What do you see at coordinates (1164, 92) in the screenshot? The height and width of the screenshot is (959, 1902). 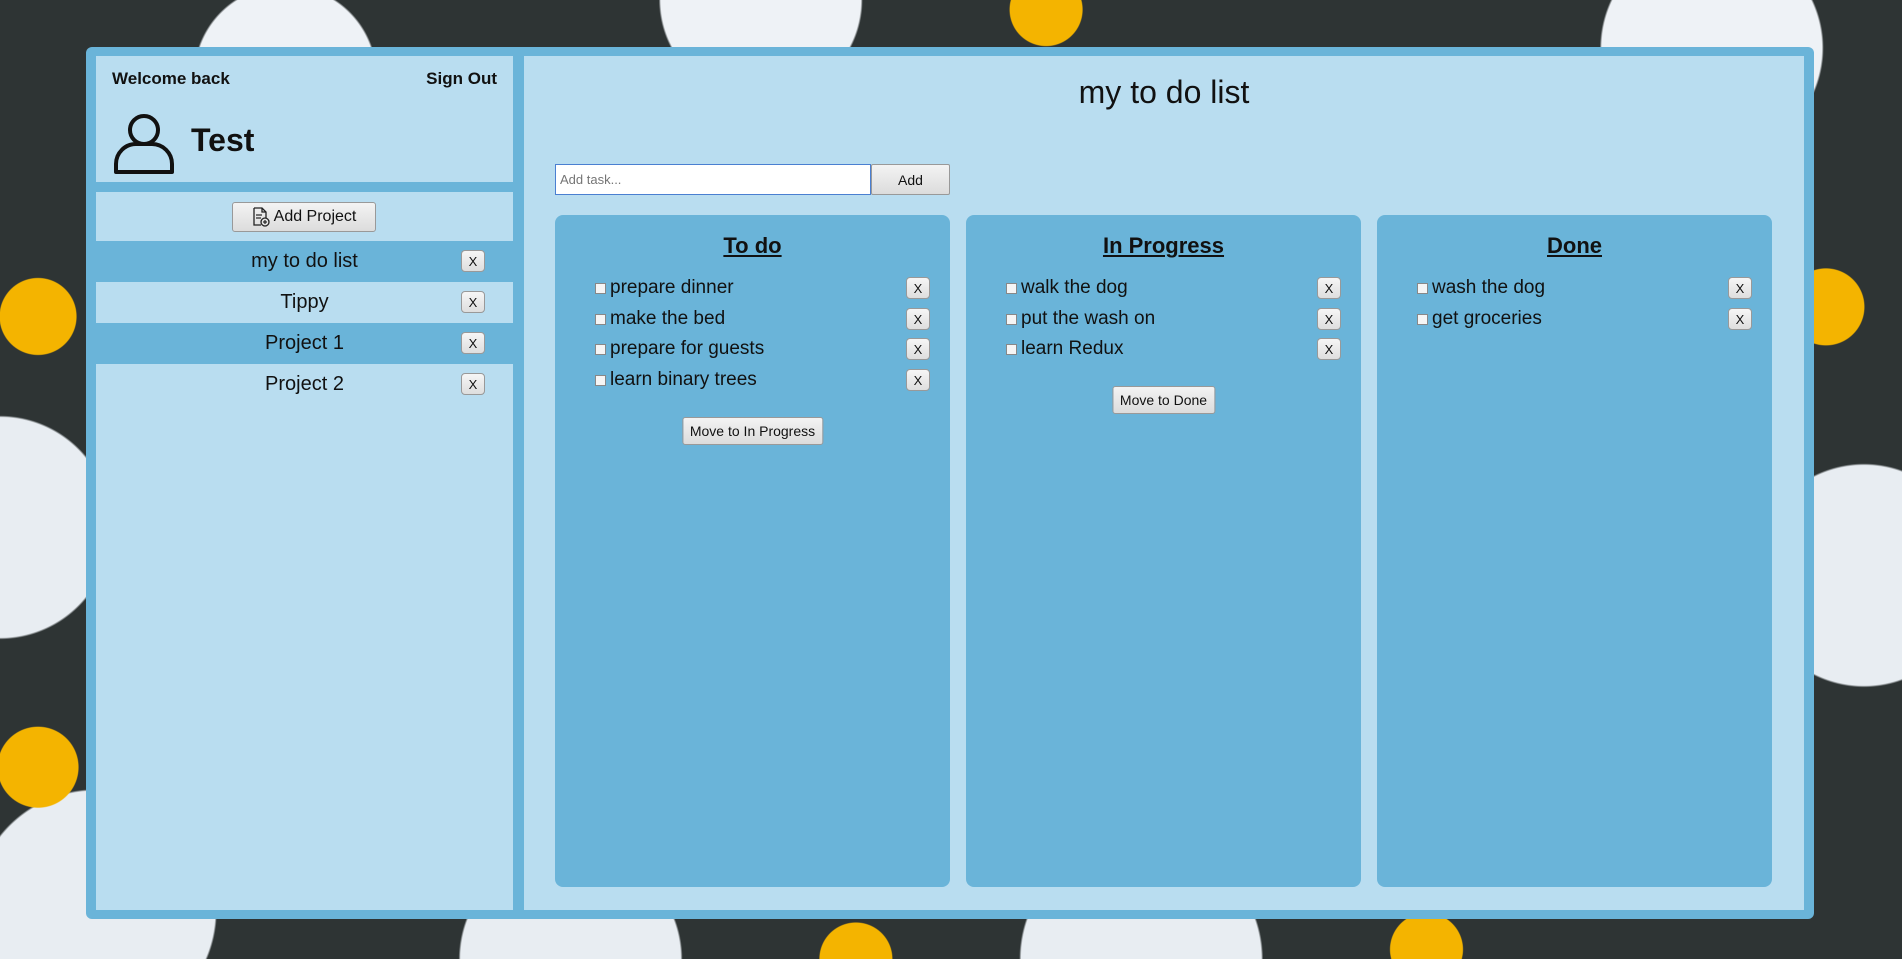 I see `page-title: my to do list` at bounding box center [1164, 92].